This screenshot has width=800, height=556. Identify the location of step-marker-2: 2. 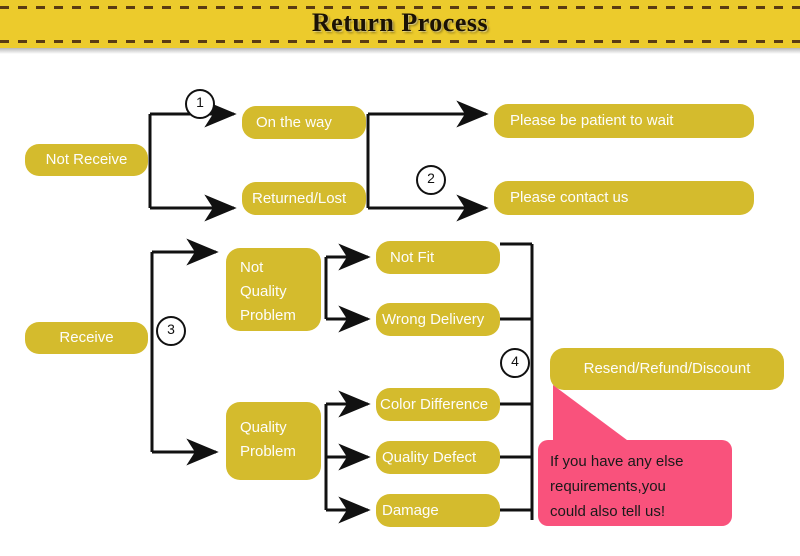
(431, 180).